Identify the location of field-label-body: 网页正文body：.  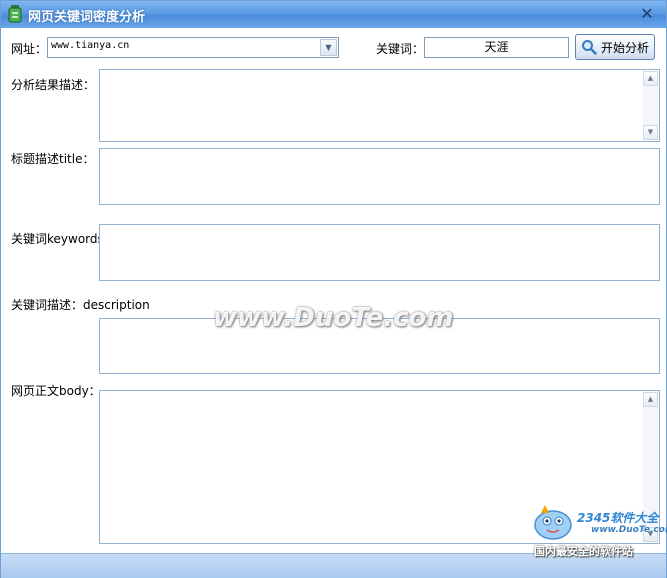
(56, 391).